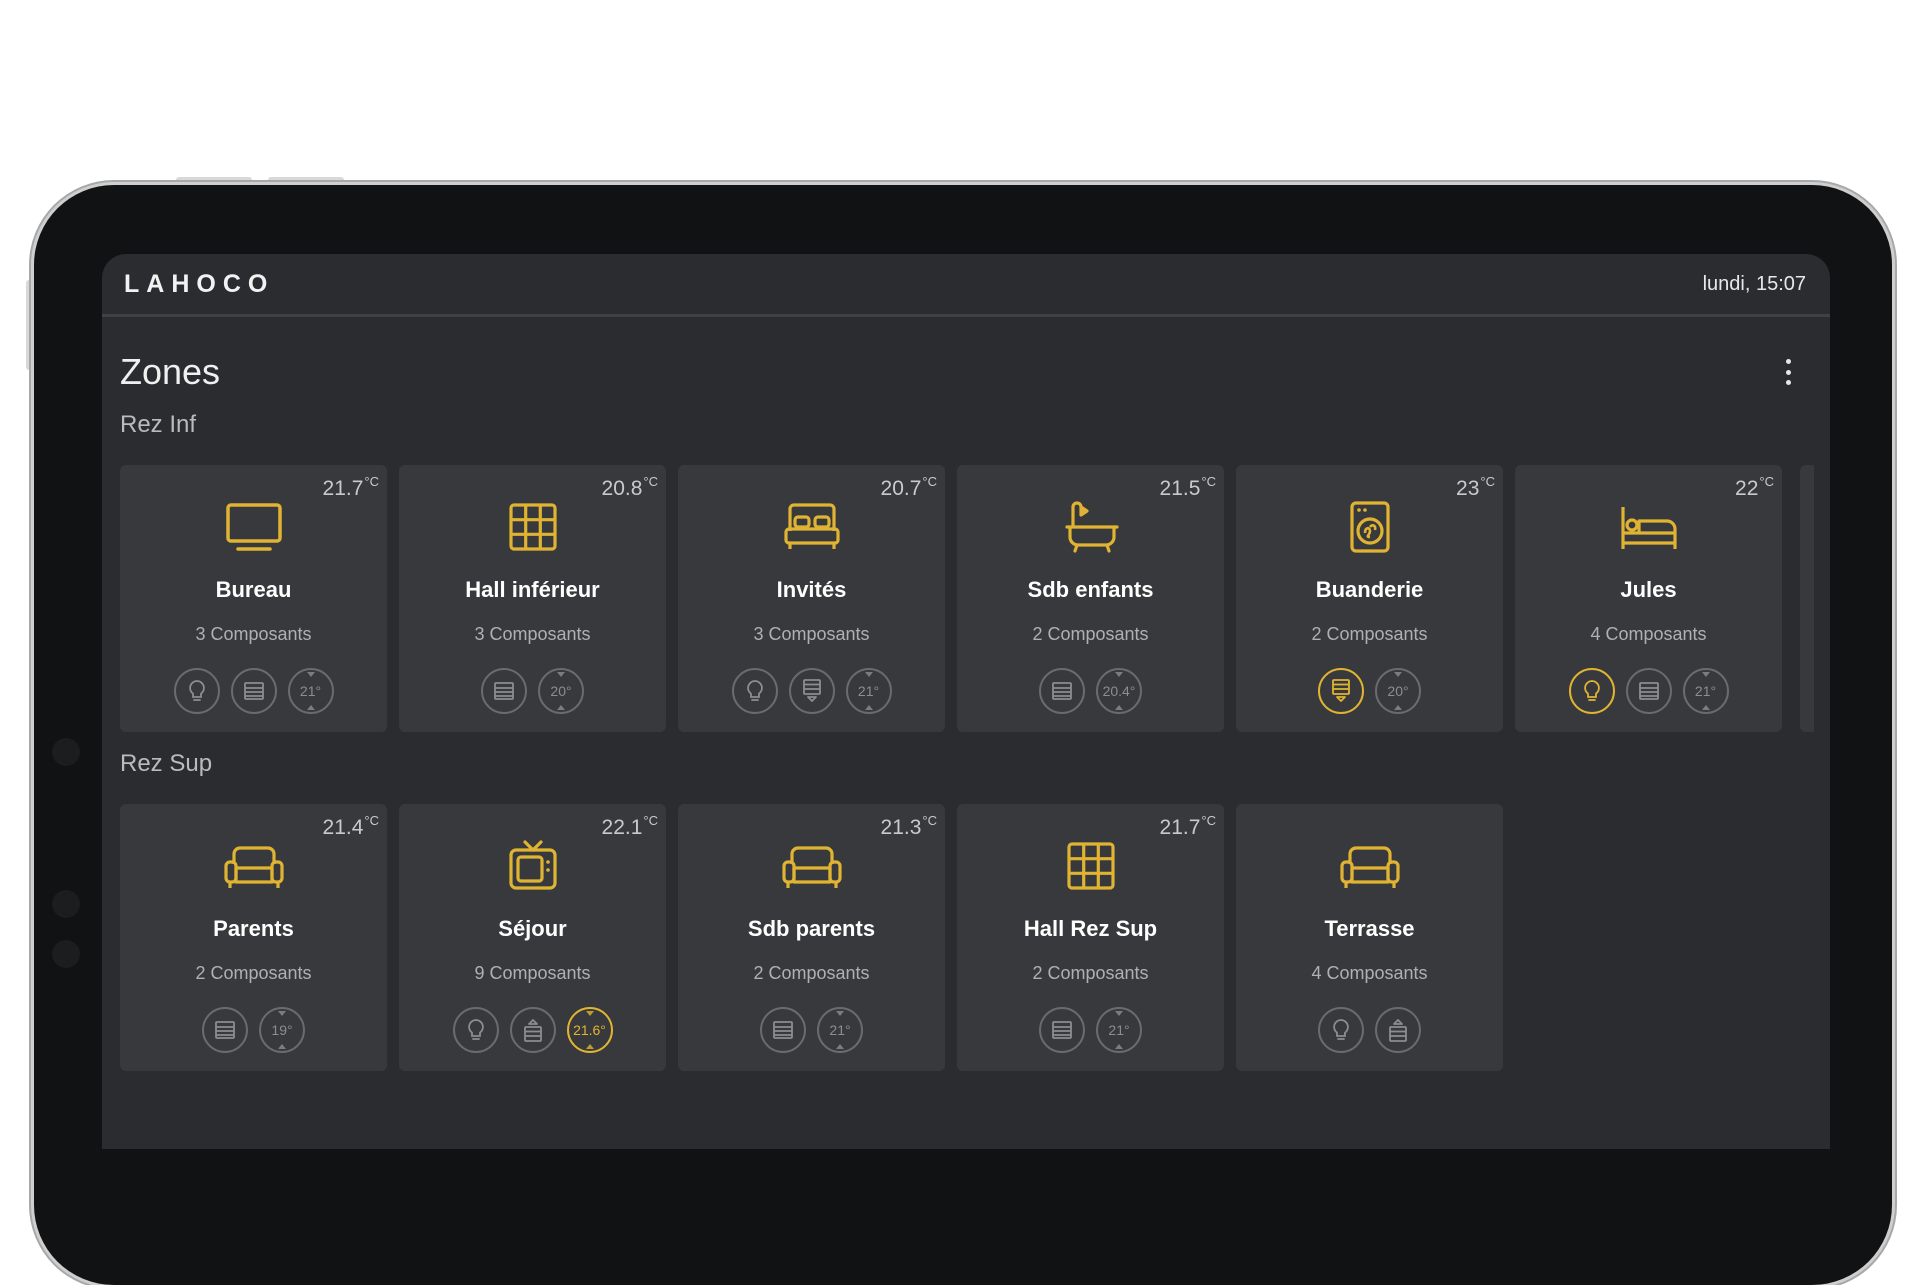 The image size is (1920, 1285). Describe the element at coordinates (1091, 527) in the screenshot. I see `bathtub-icon` at that location.